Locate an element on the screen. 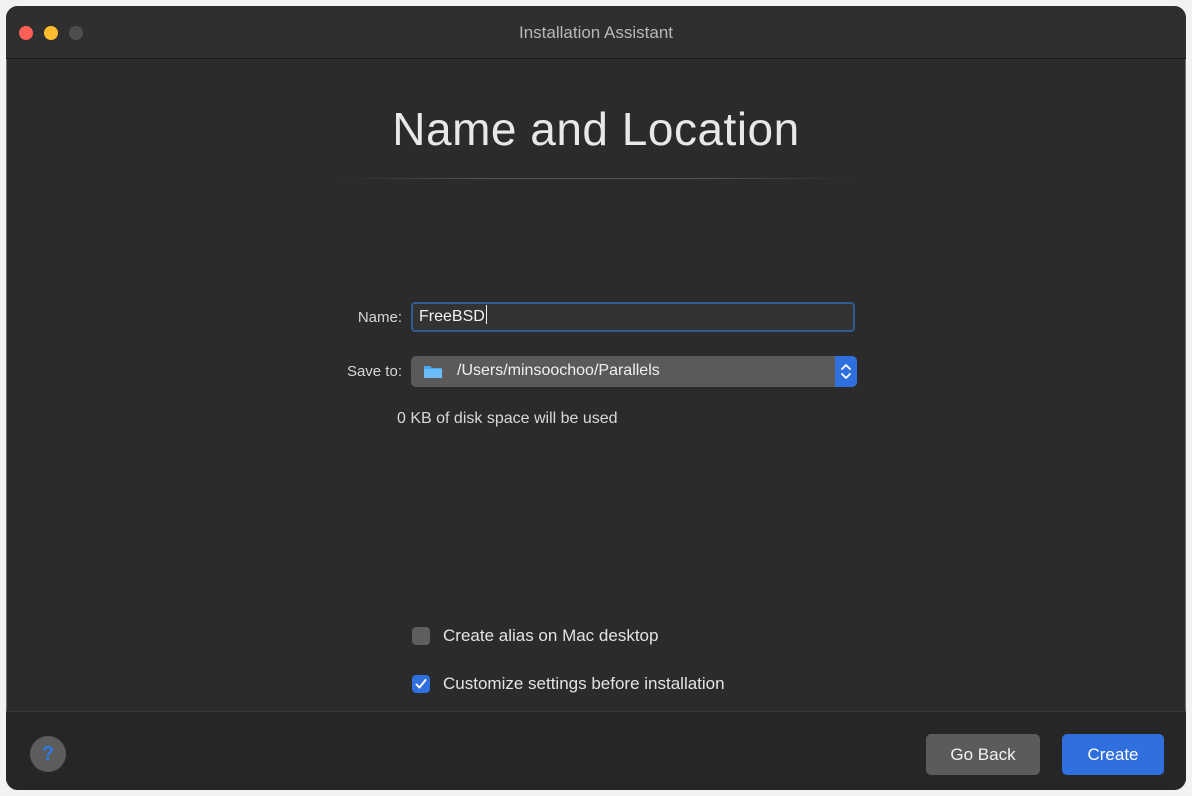 Image resolution: width=1192 pixels, height=796 pixels. folder-icon is located at coordinates (433, 371).